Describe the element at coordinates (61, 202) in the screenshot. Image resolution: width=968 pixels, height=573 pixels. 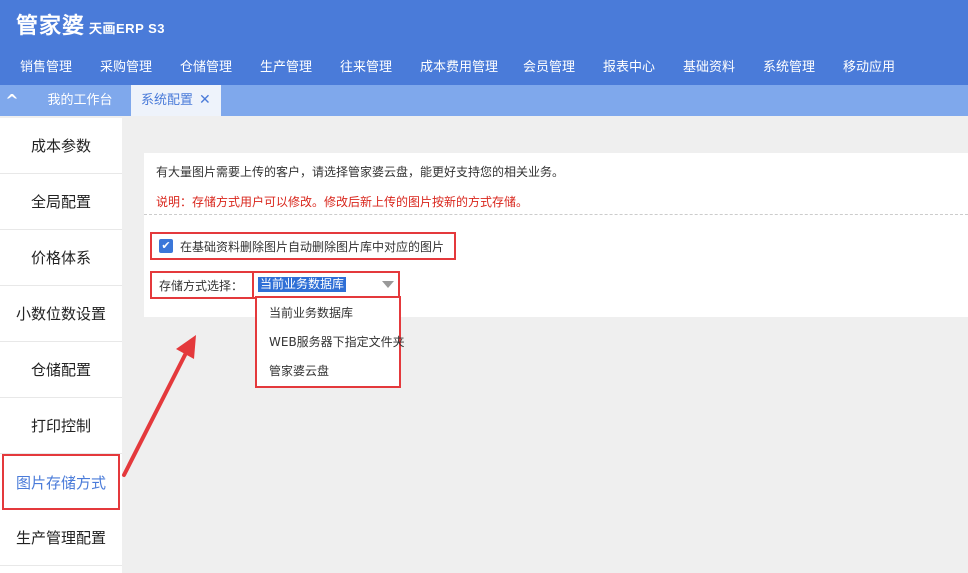
I see `sidebar-item-global-config: 全局配置` at that location.